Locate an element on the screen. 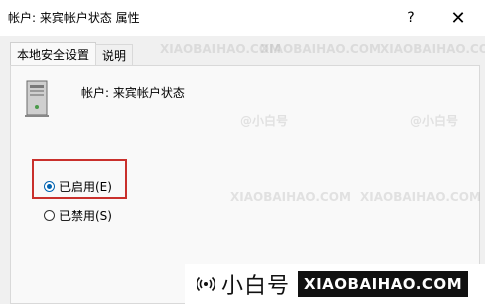 The image size is (485, 304). close-icon: ✕ is located at coordinates (458, 18).